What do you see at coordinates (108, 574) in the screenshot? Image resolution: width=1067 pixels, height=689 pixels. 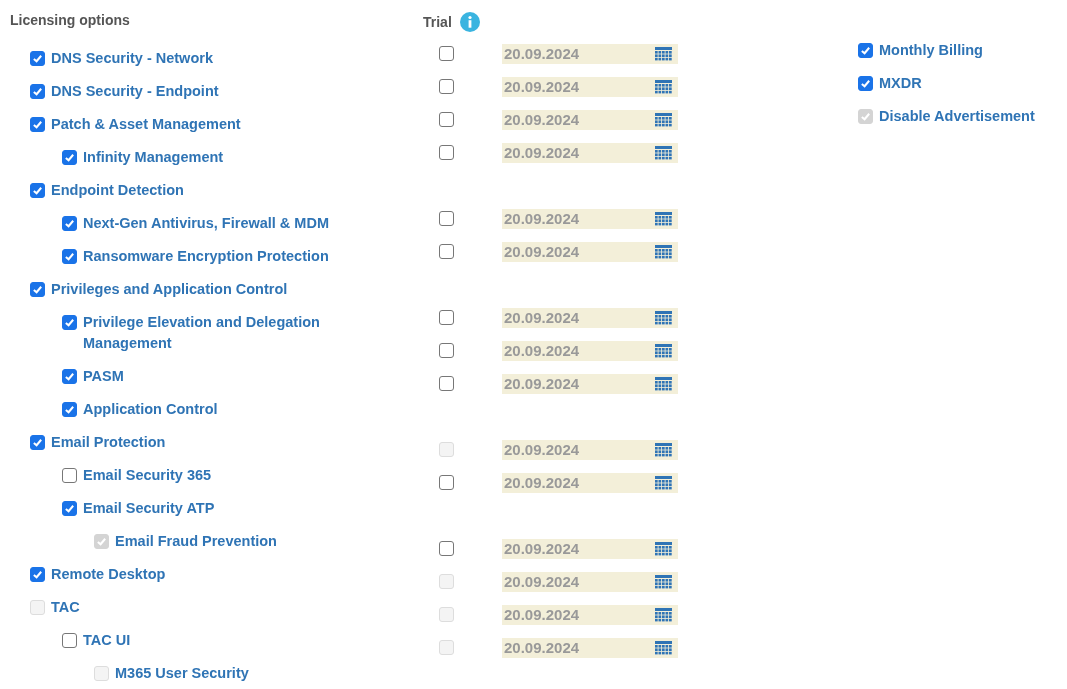 I see `option-label: Remote Desktop` at bounding box center [108, 574].